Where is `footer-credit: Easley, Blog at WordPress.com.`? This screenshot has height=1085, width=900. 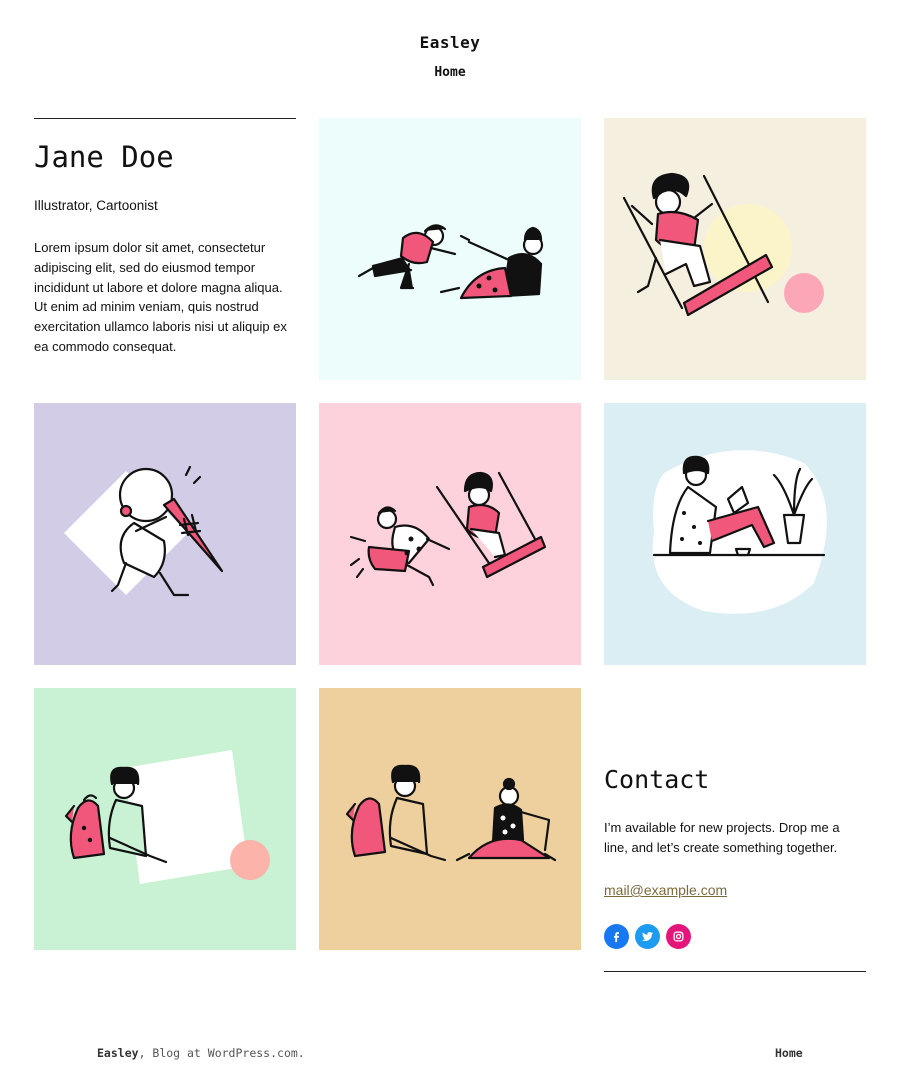 footer-credit: Easley, Blog at WordPress.com. is located at coordinates (201, 1053).